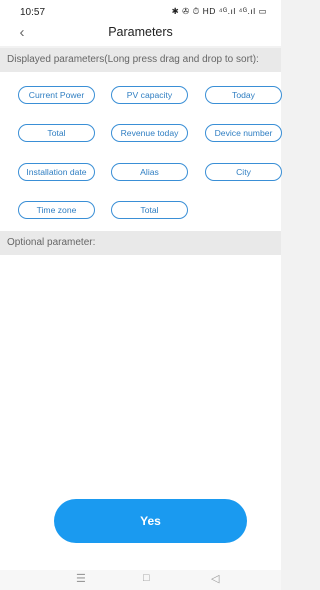 The height and width of the screenshot is (590, 320). I want to click on back-triangle-icon: ◁, so click(215, 578).